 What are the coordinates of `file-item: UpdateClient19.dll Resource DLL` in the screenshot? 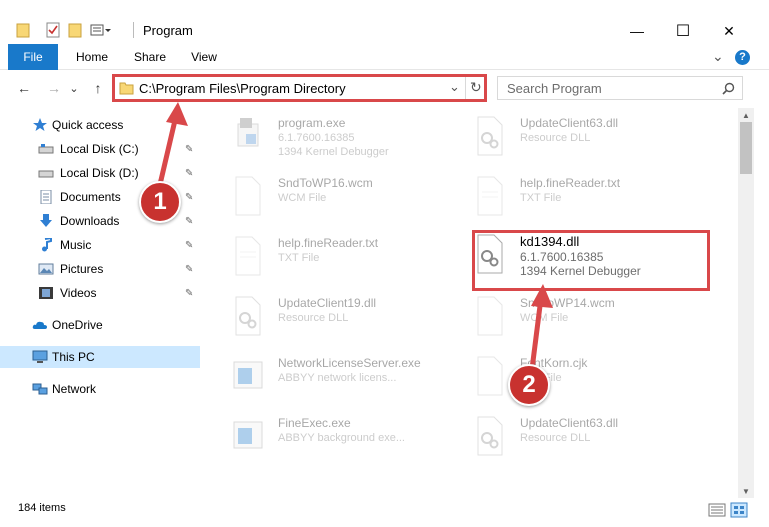 It's located at (352, 319).